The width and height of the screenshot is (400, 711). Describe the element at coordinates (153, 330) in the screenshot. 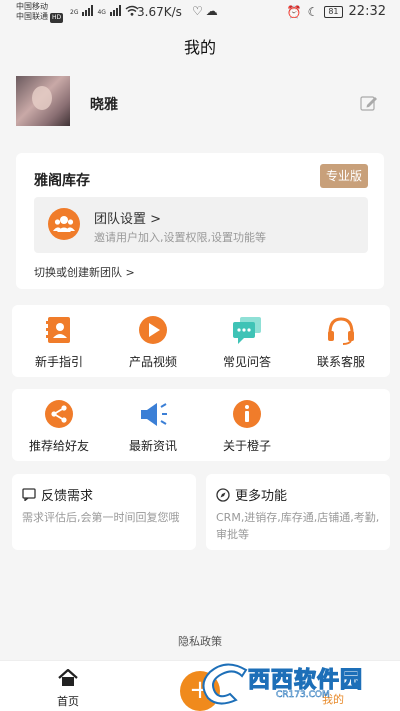

I see `play-video-icon` at that location.